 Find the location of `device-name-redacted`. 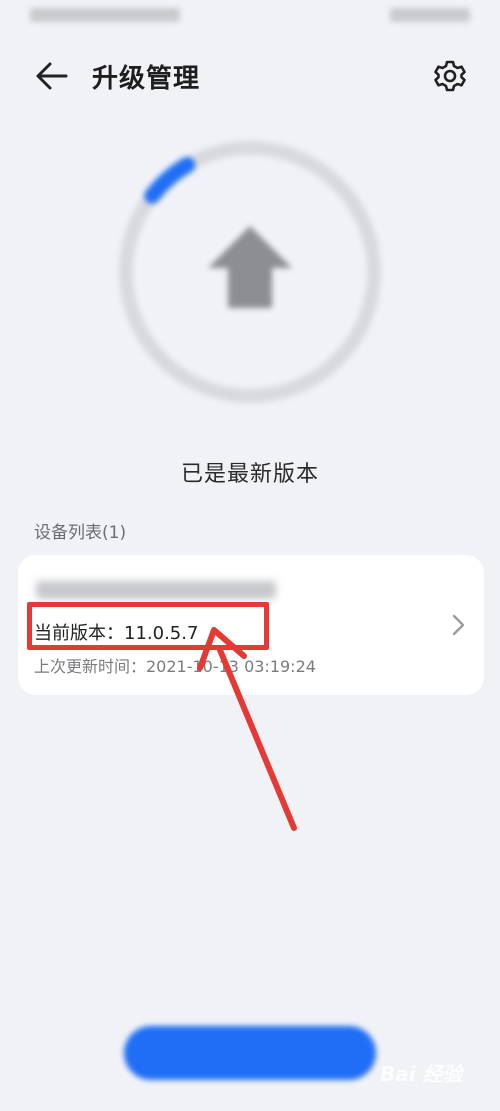

device-name-redacted is located at coordinates (156, 590).